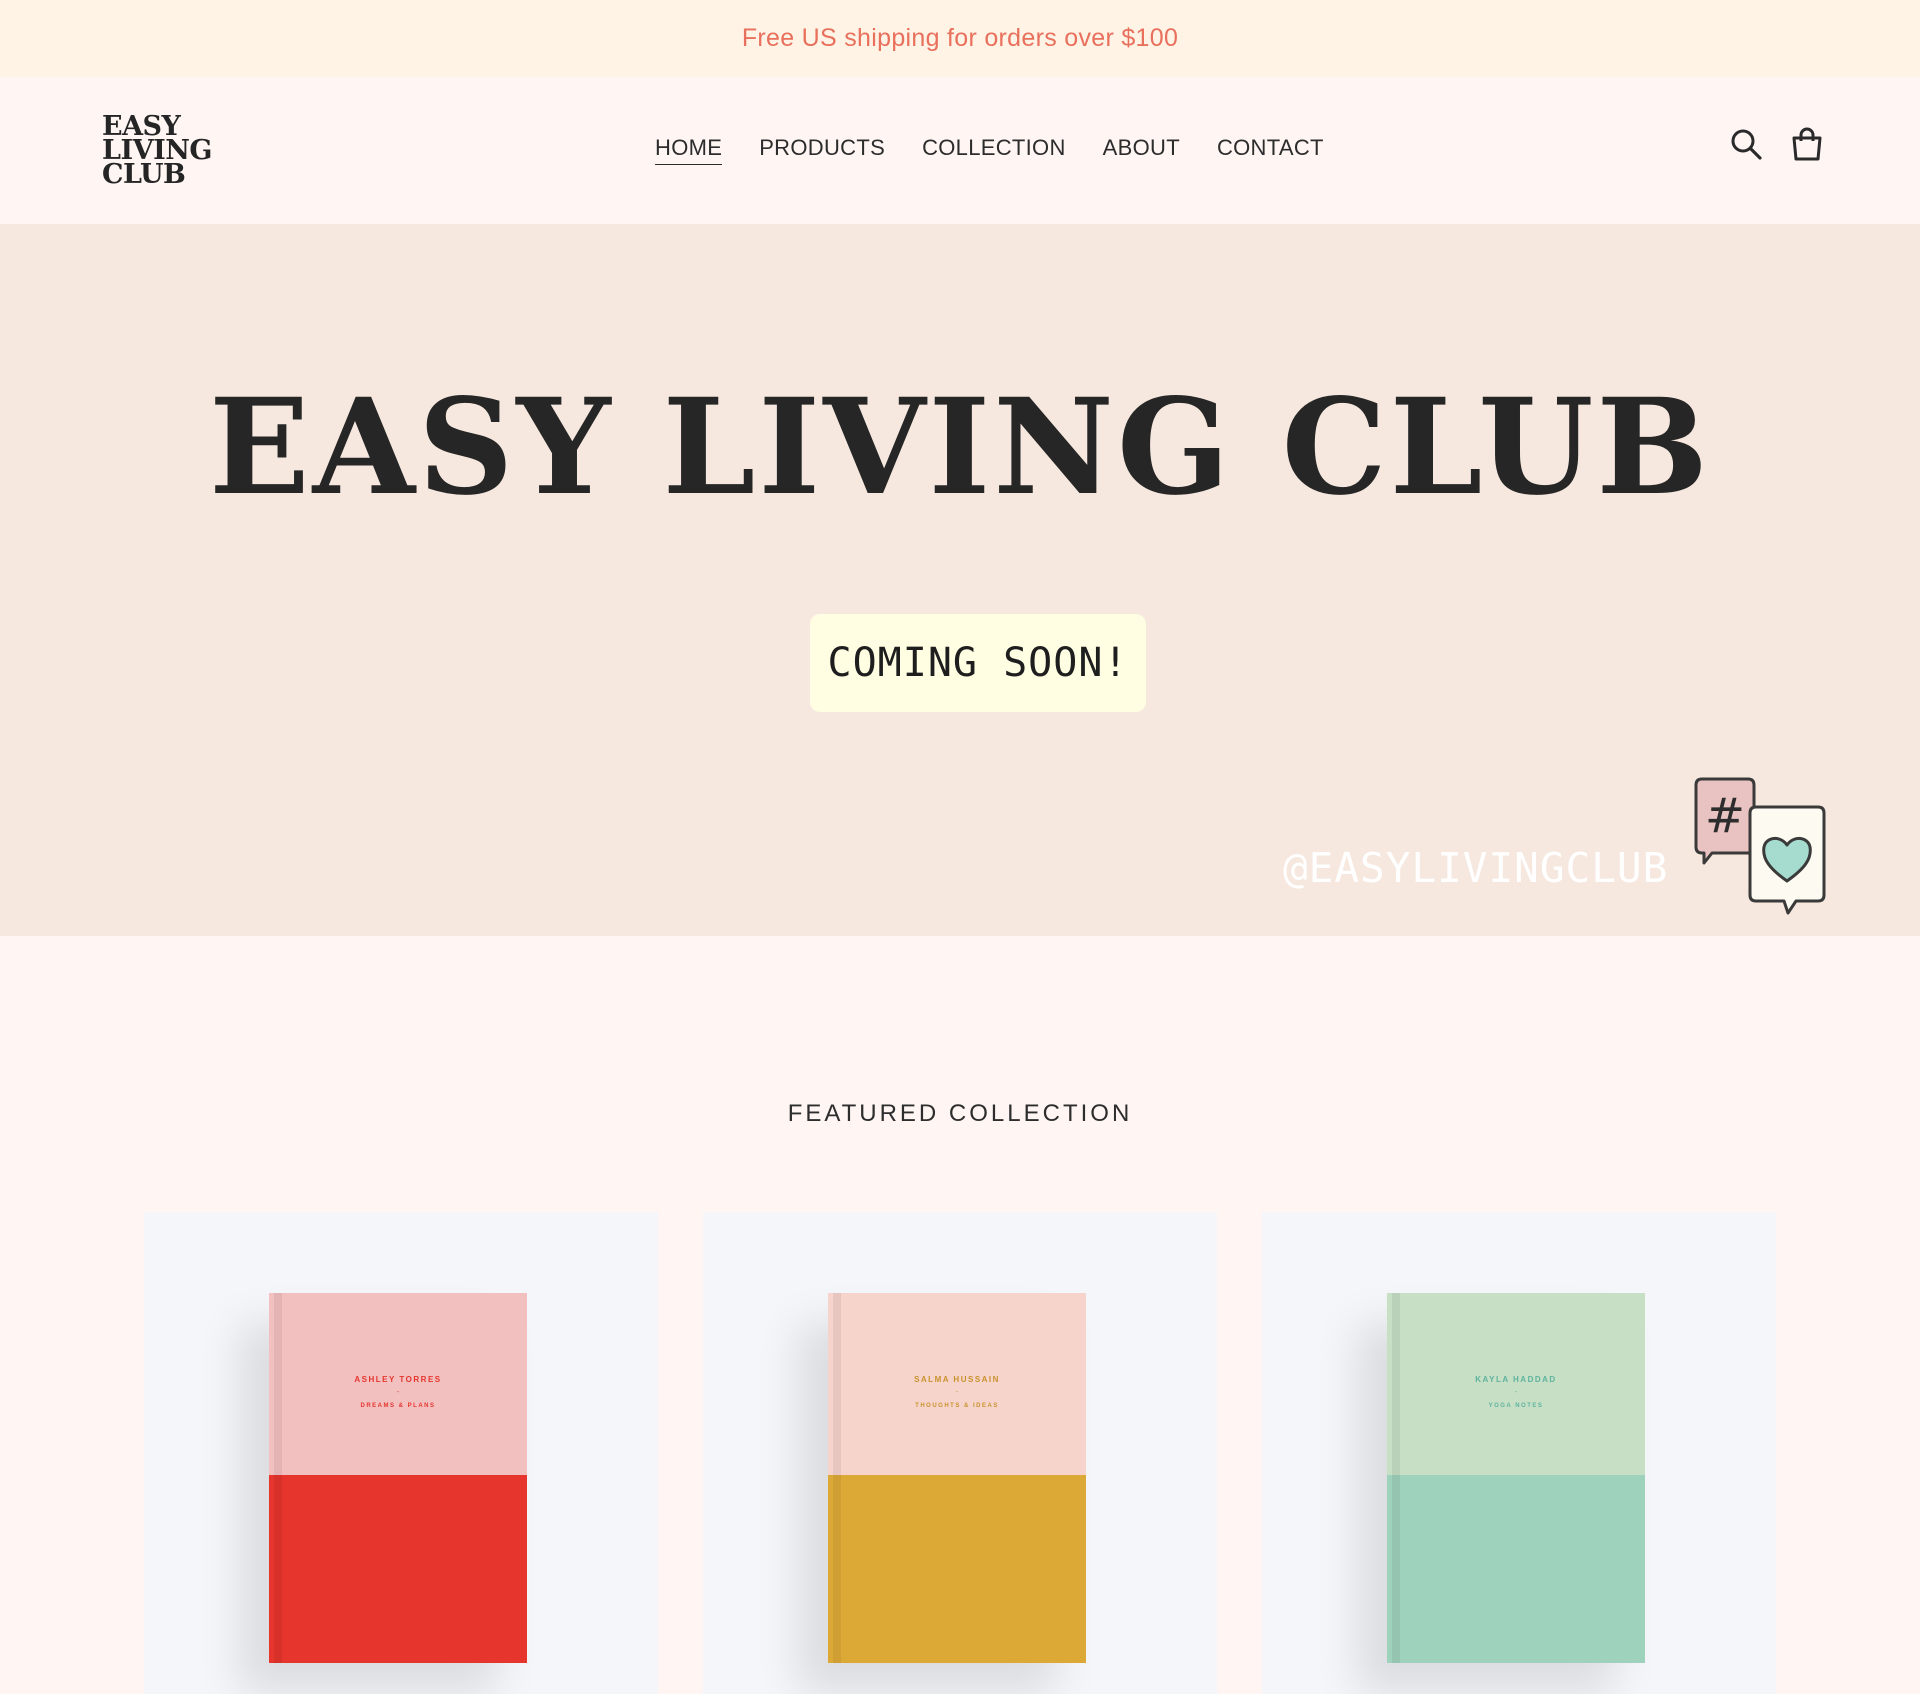 This screenshot has height=1694, width=1920. Describe the element at coordinates (1787, 860) in the screenshot. I see `heart-bubble-icon` at that location.